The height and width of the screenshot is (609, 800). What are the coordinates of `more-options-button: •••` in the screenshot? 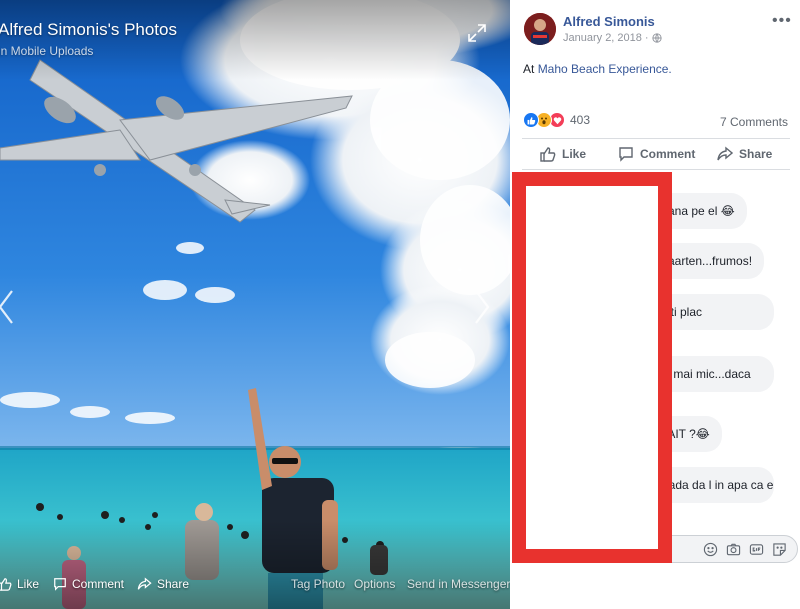 It's located at (782, 21).